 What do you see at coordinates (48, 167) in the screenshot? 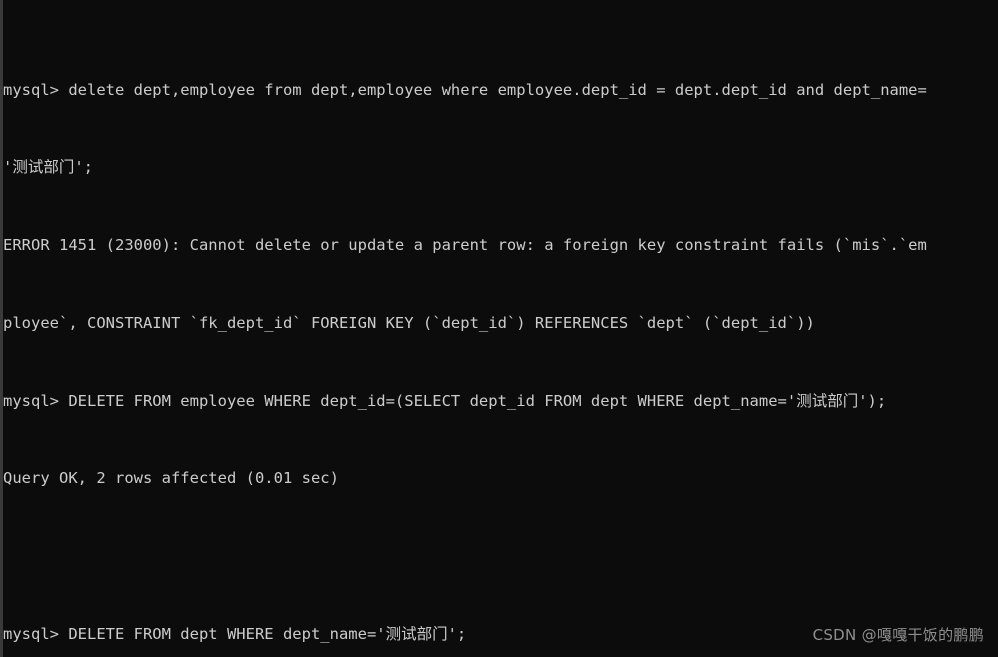
I see `command-line-delete-join-continuation: '测试部门';` at bounding box center [48, 167].